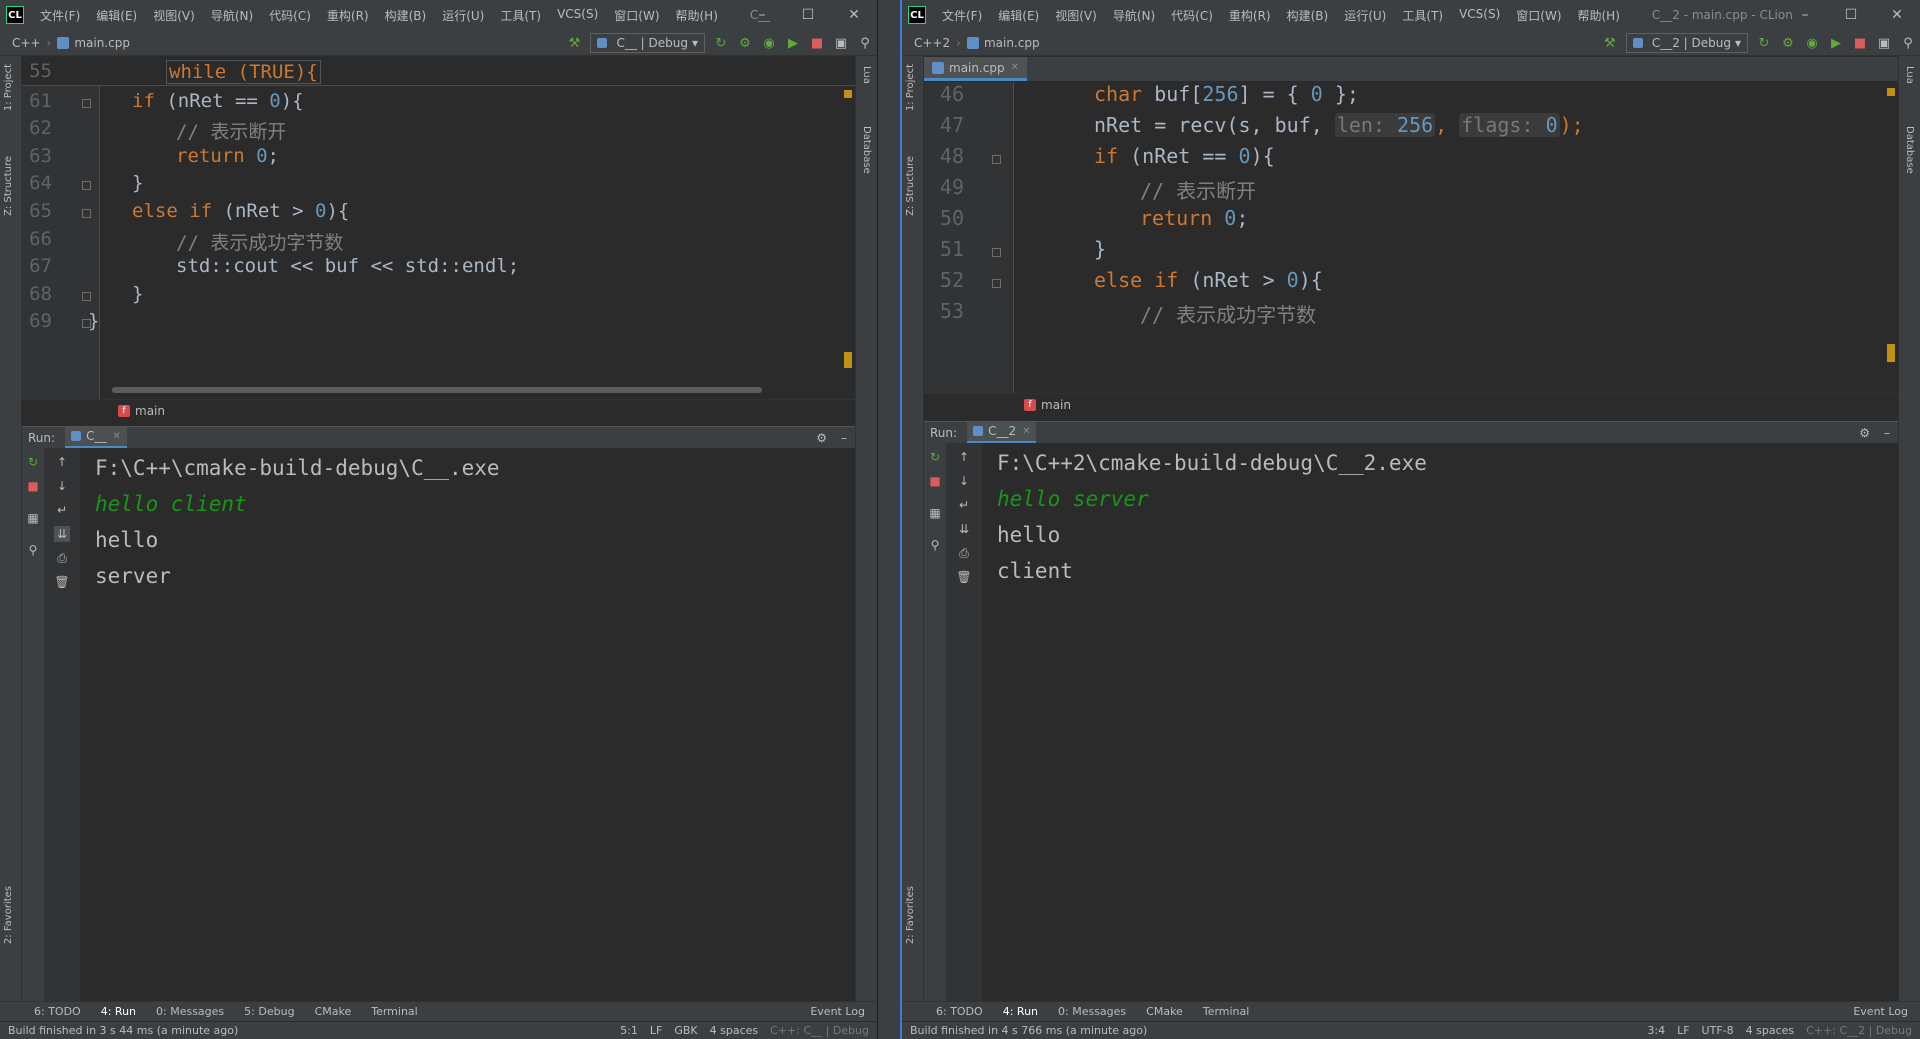  Describe the element at coordinates (745, 43) in the screenshot. I see `debug-bug-icon: ⚙` at that location.